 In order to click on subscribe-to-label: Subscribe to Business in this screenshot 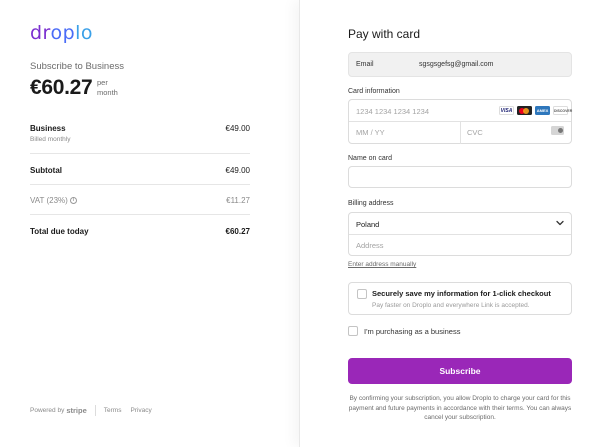, I will do `click(77, 66)`.